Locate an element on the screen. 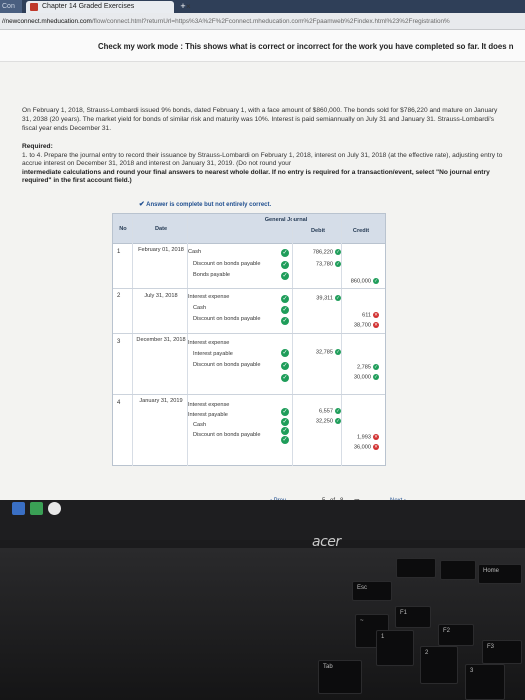  credit-field: 36,000 ✕ is located at coordinates (361, 447).